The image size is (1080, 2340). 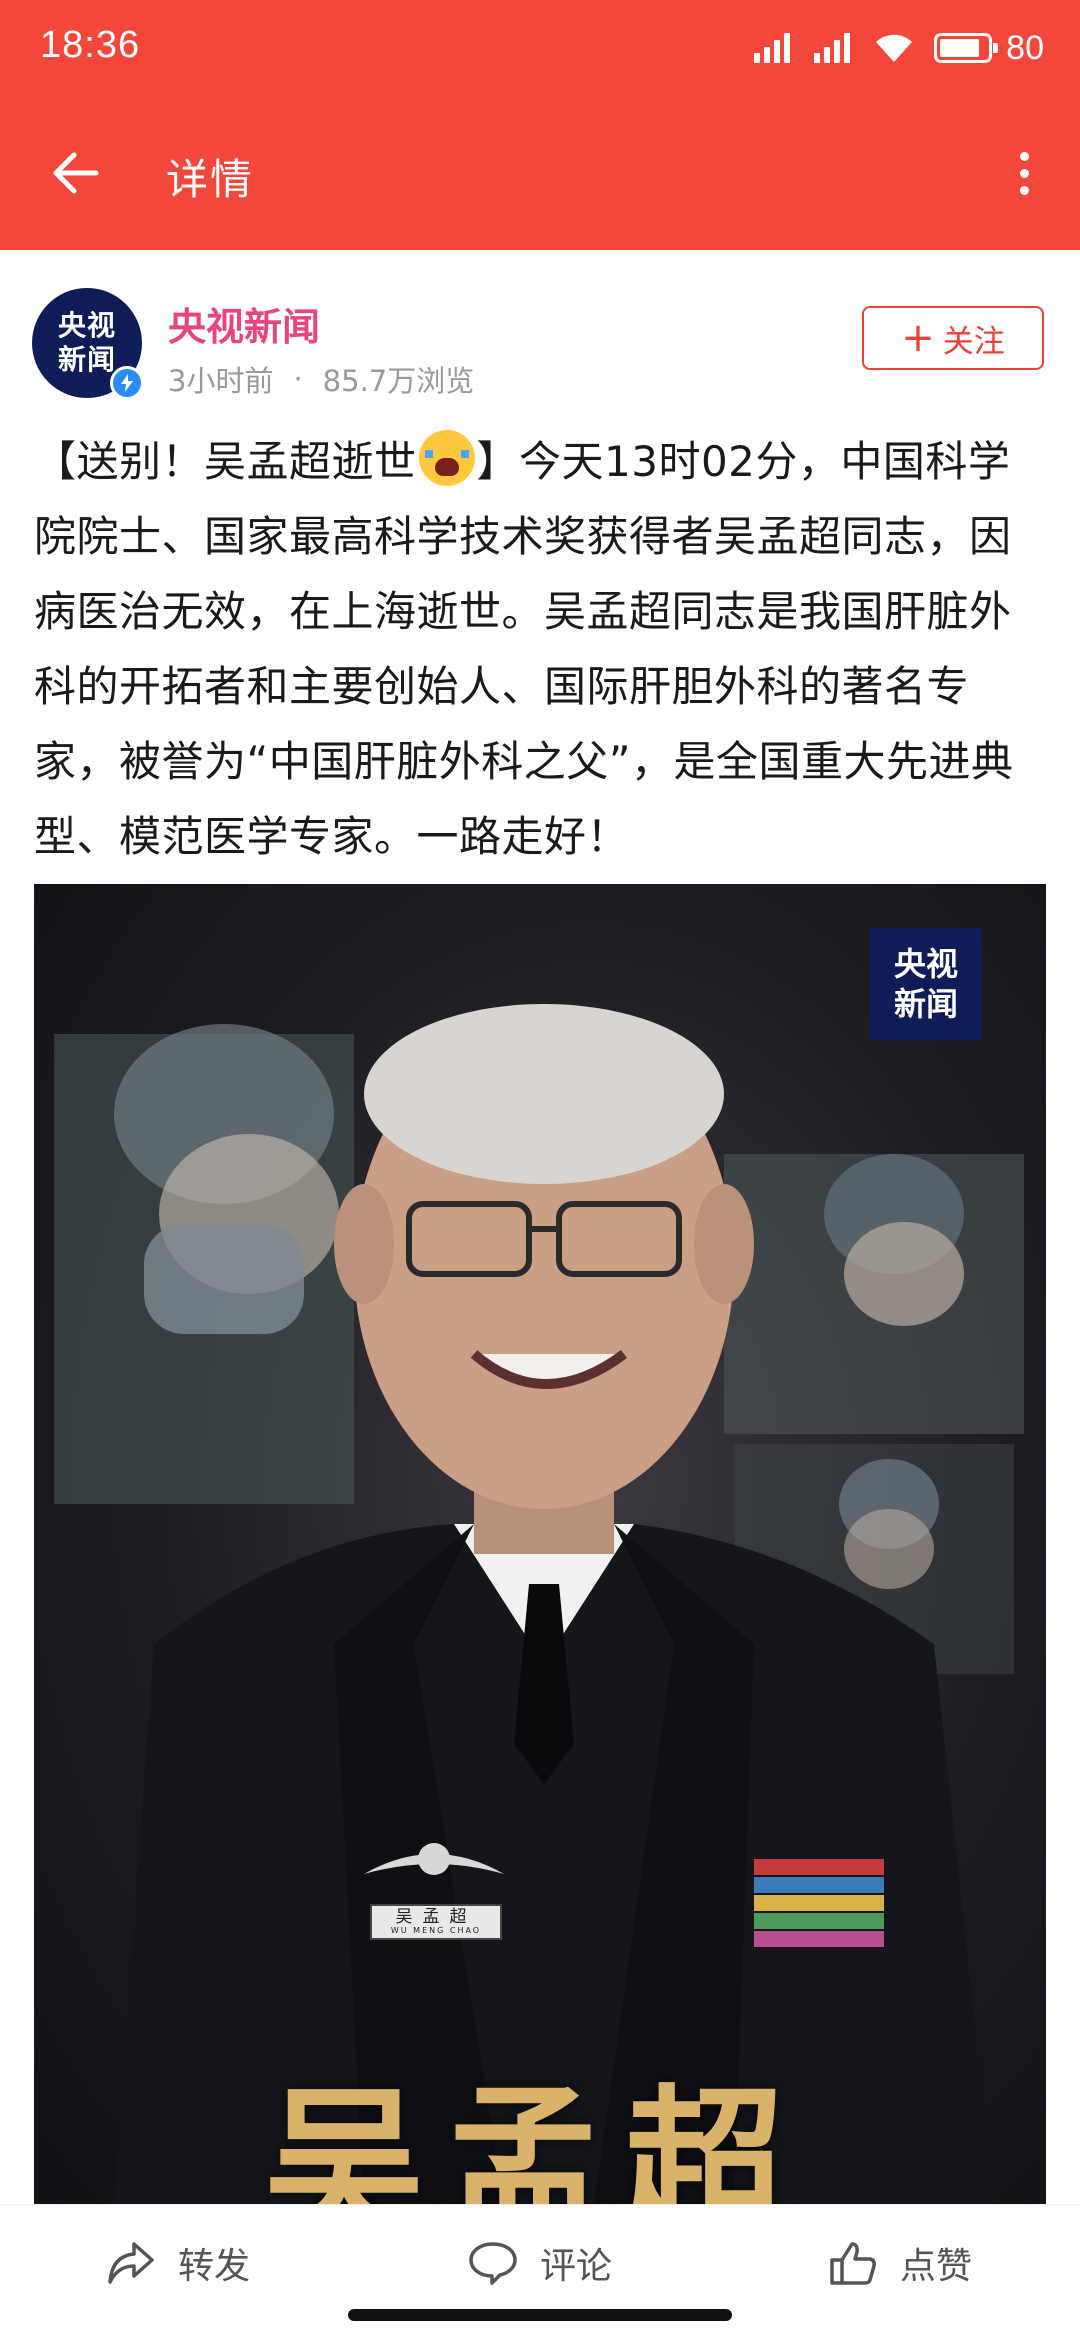 What do you see at coordinates (966, 48) in the screenshot?
I see `battery-icon` at bounding box center [966, 48].